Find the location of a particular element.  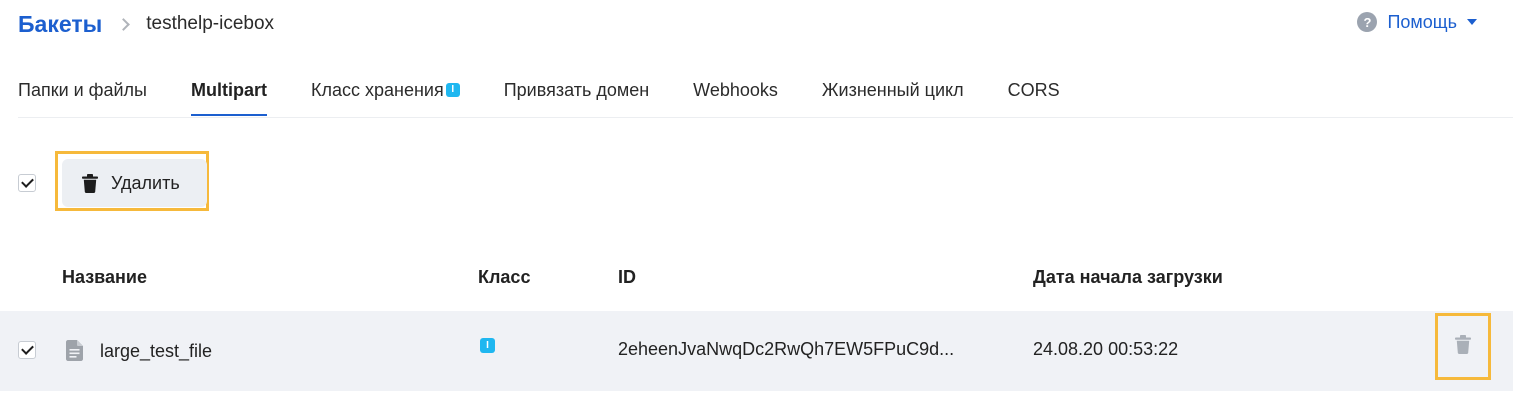

tab-lifecycle: Жизненный цикл is located at coordinates (893, 98).